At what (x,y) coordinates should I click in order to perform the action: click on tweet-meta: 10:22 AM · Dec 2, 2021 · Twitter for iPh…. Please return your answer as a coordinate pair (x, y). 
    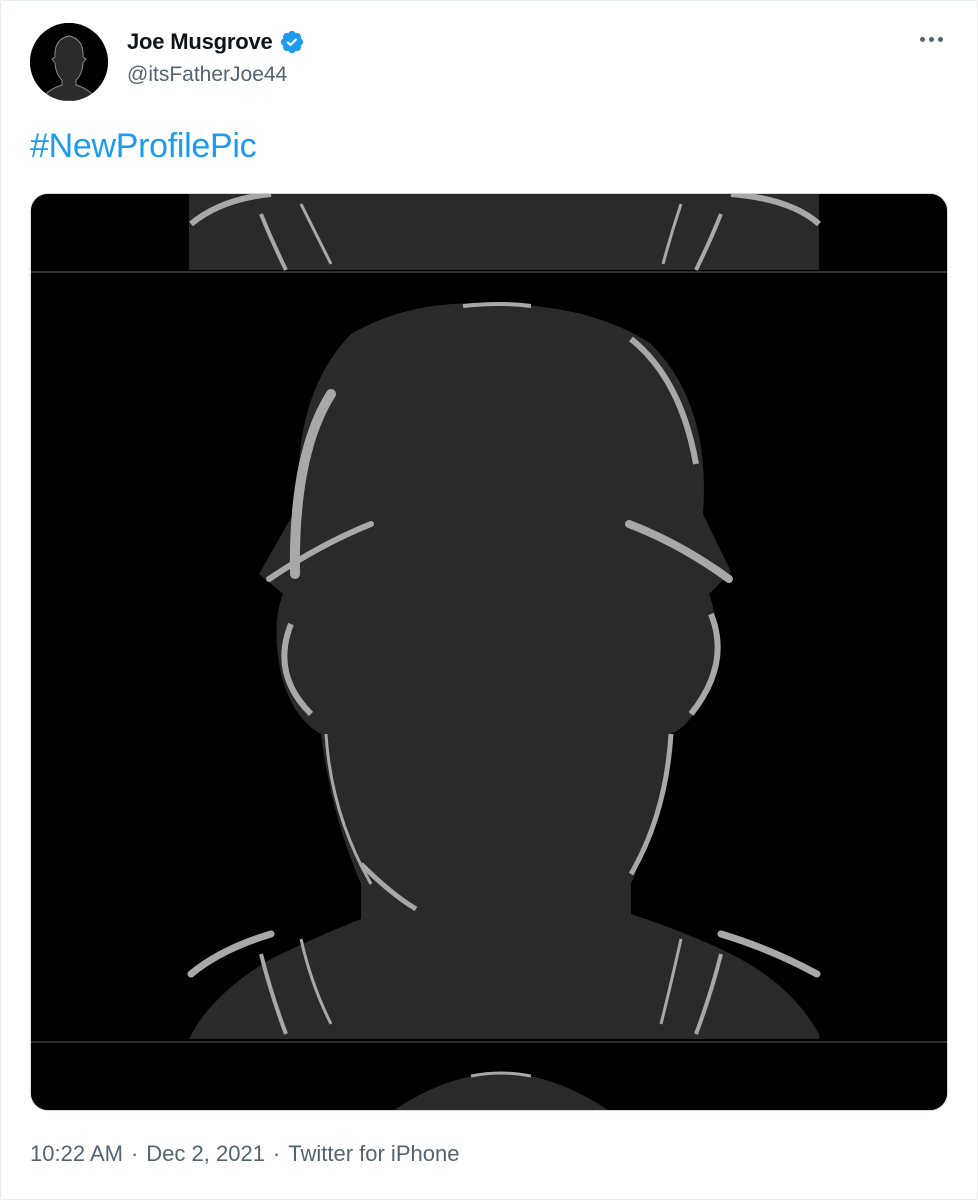
    Looking at the image, I should click on (244, 1154).